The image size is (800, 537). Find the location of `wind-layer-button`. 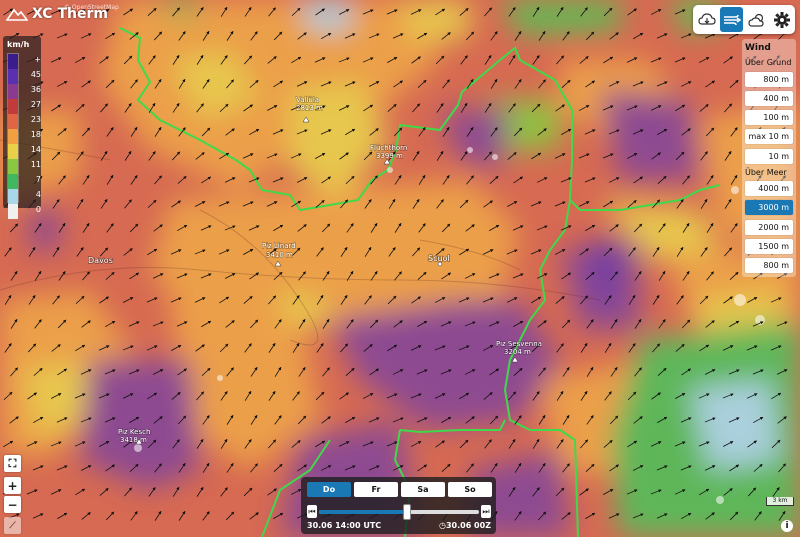

wind-layer-button is located at coordinates (731, 19).